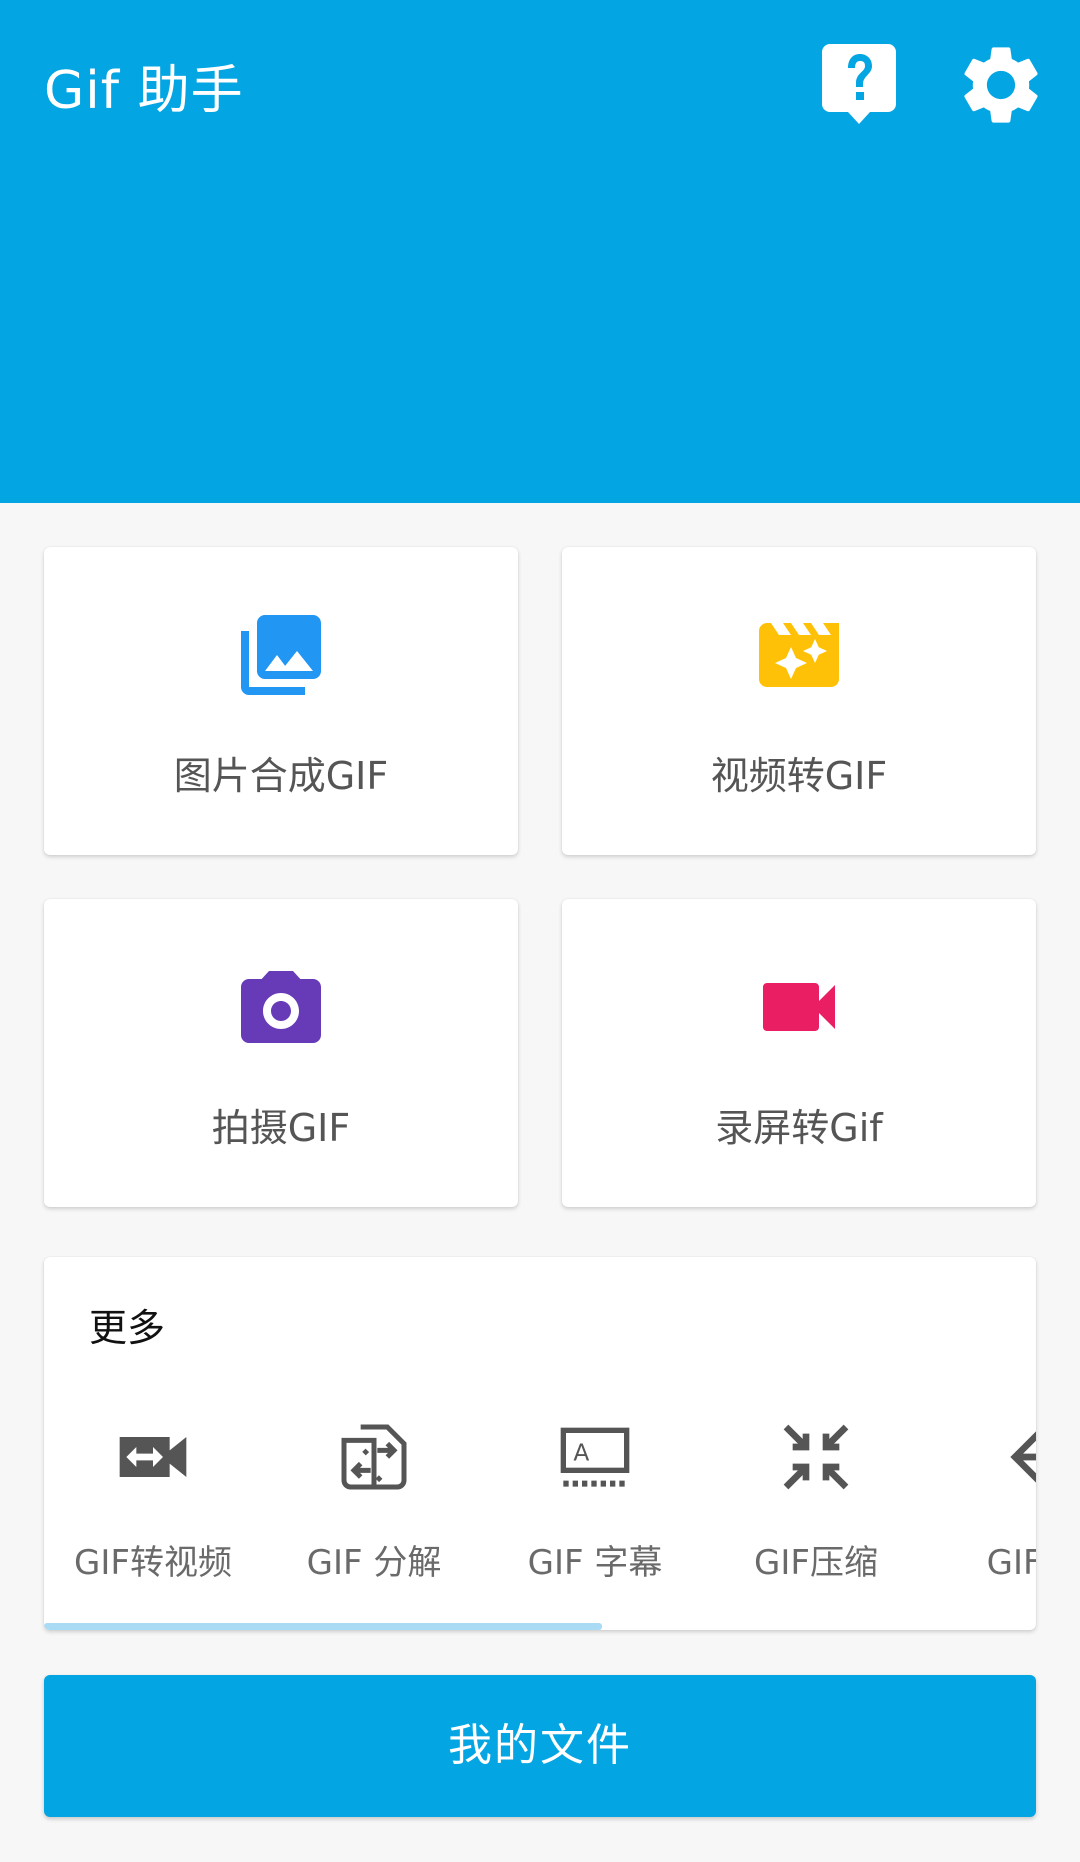 The width and height of the screenshot is (1080, 1862). What do you see at coordinates (540, 1746) in the screenshot?
I see `my-files-button: 我的文件` at bounding box center [540, 1746].